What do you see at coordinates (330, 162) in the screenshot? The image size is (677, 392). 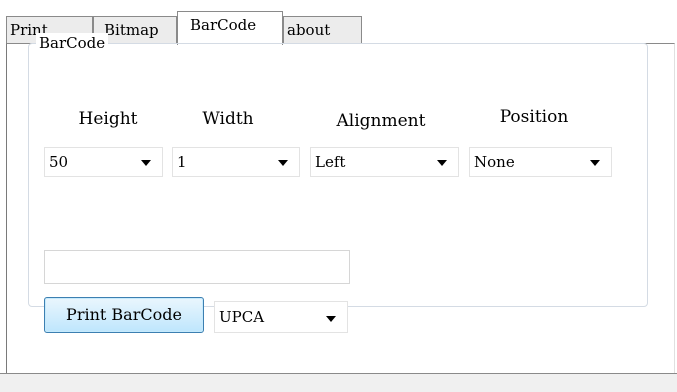 I see `alignment-combo-value: Left` at bounding box center [330, 162].